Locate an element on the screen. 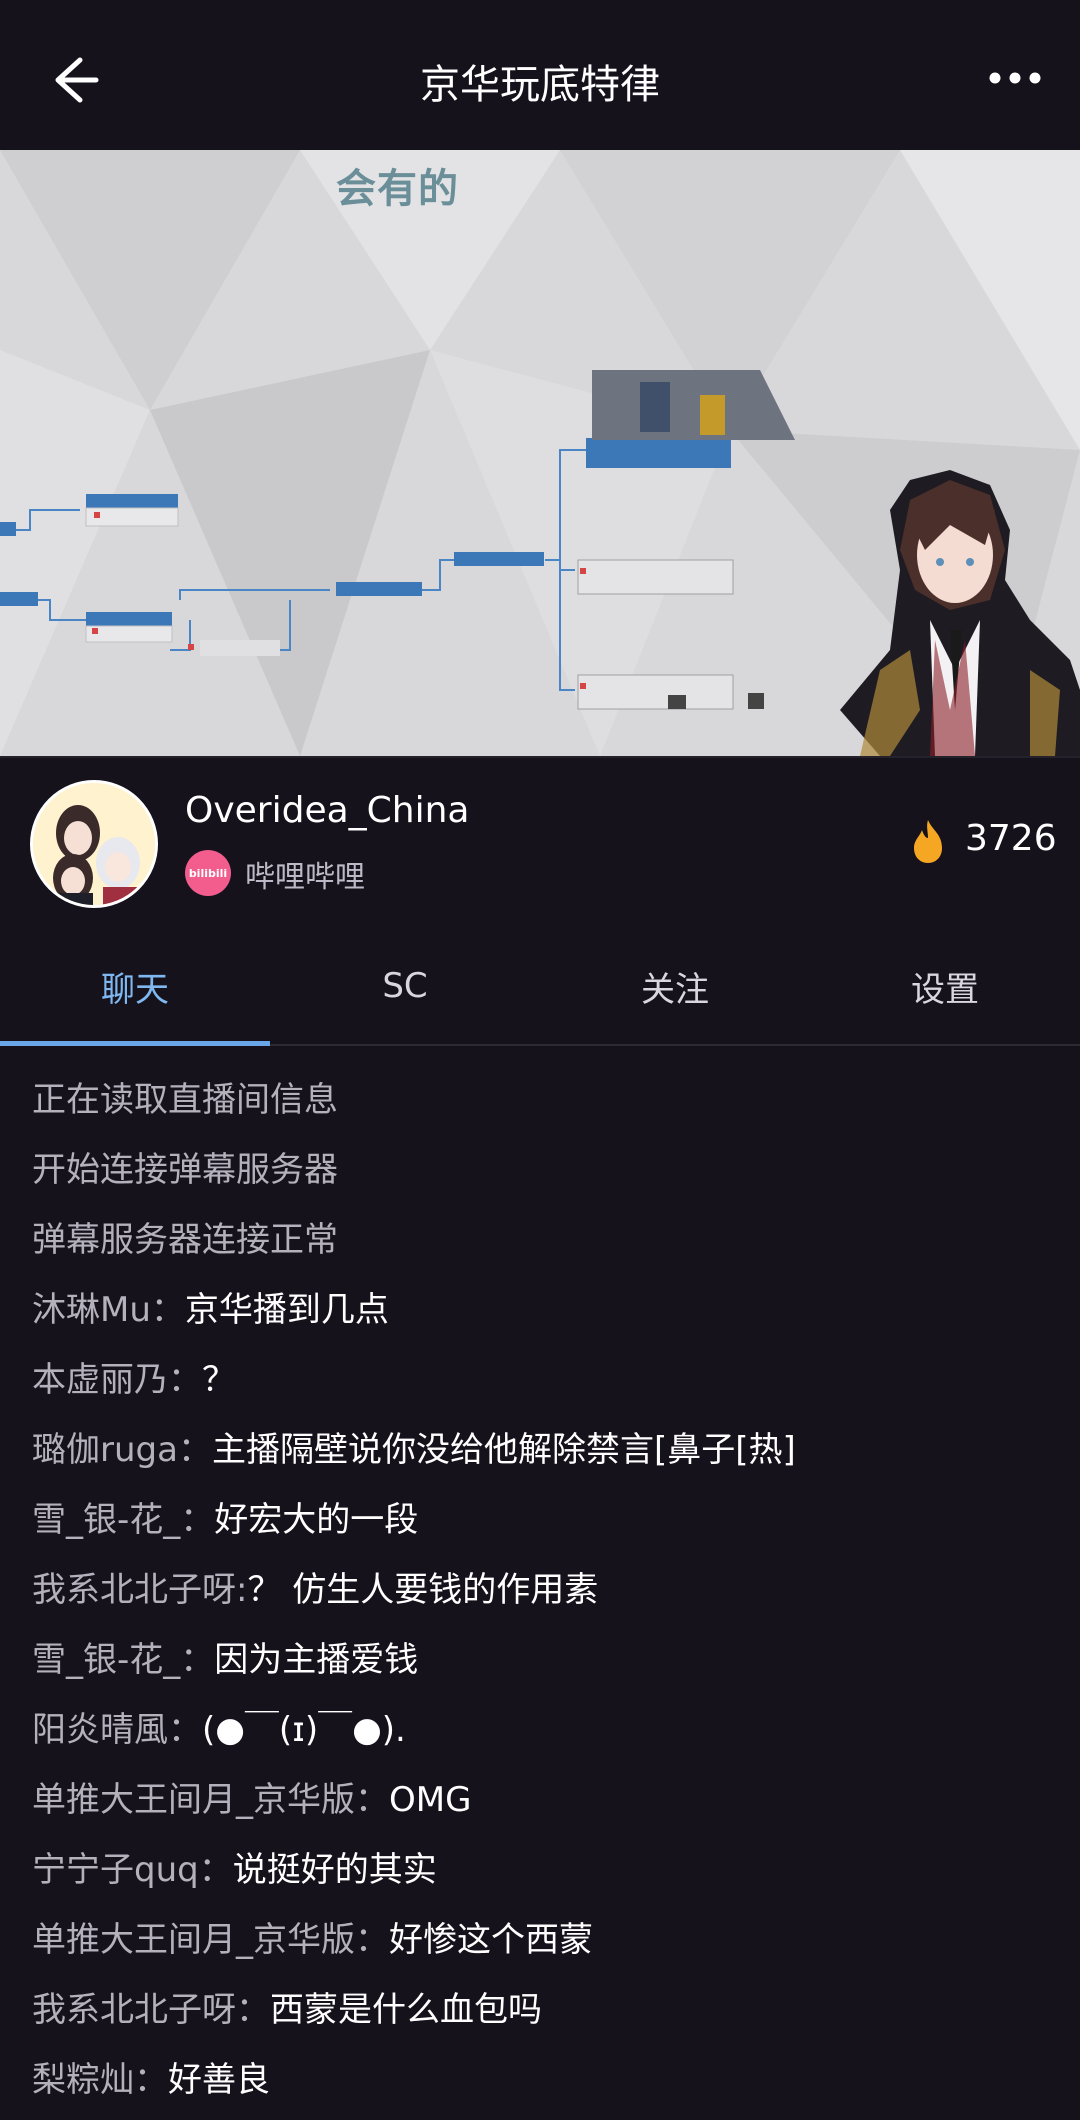 This screenshot has height=2120, width=1080. chat-username: 我系北北子呀: is located at coordinates (140, 1590).